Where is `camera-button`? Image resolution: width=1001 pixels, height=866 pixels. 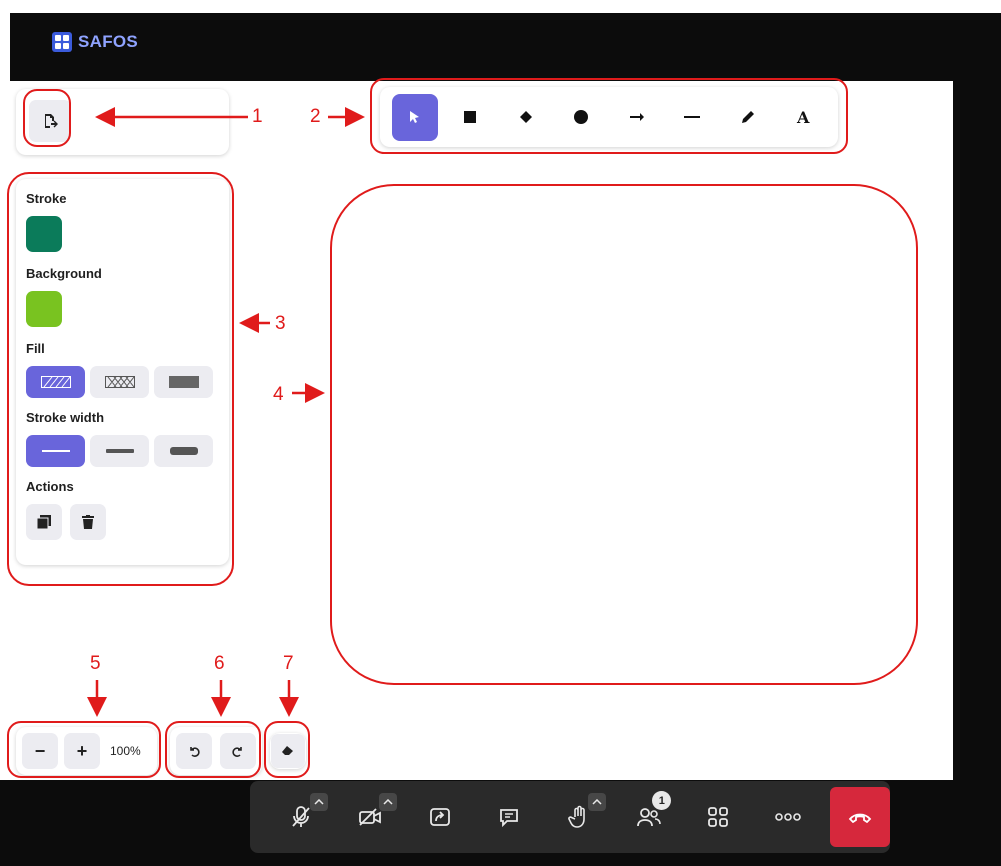 camera-button is located at coordinates (371, 817).